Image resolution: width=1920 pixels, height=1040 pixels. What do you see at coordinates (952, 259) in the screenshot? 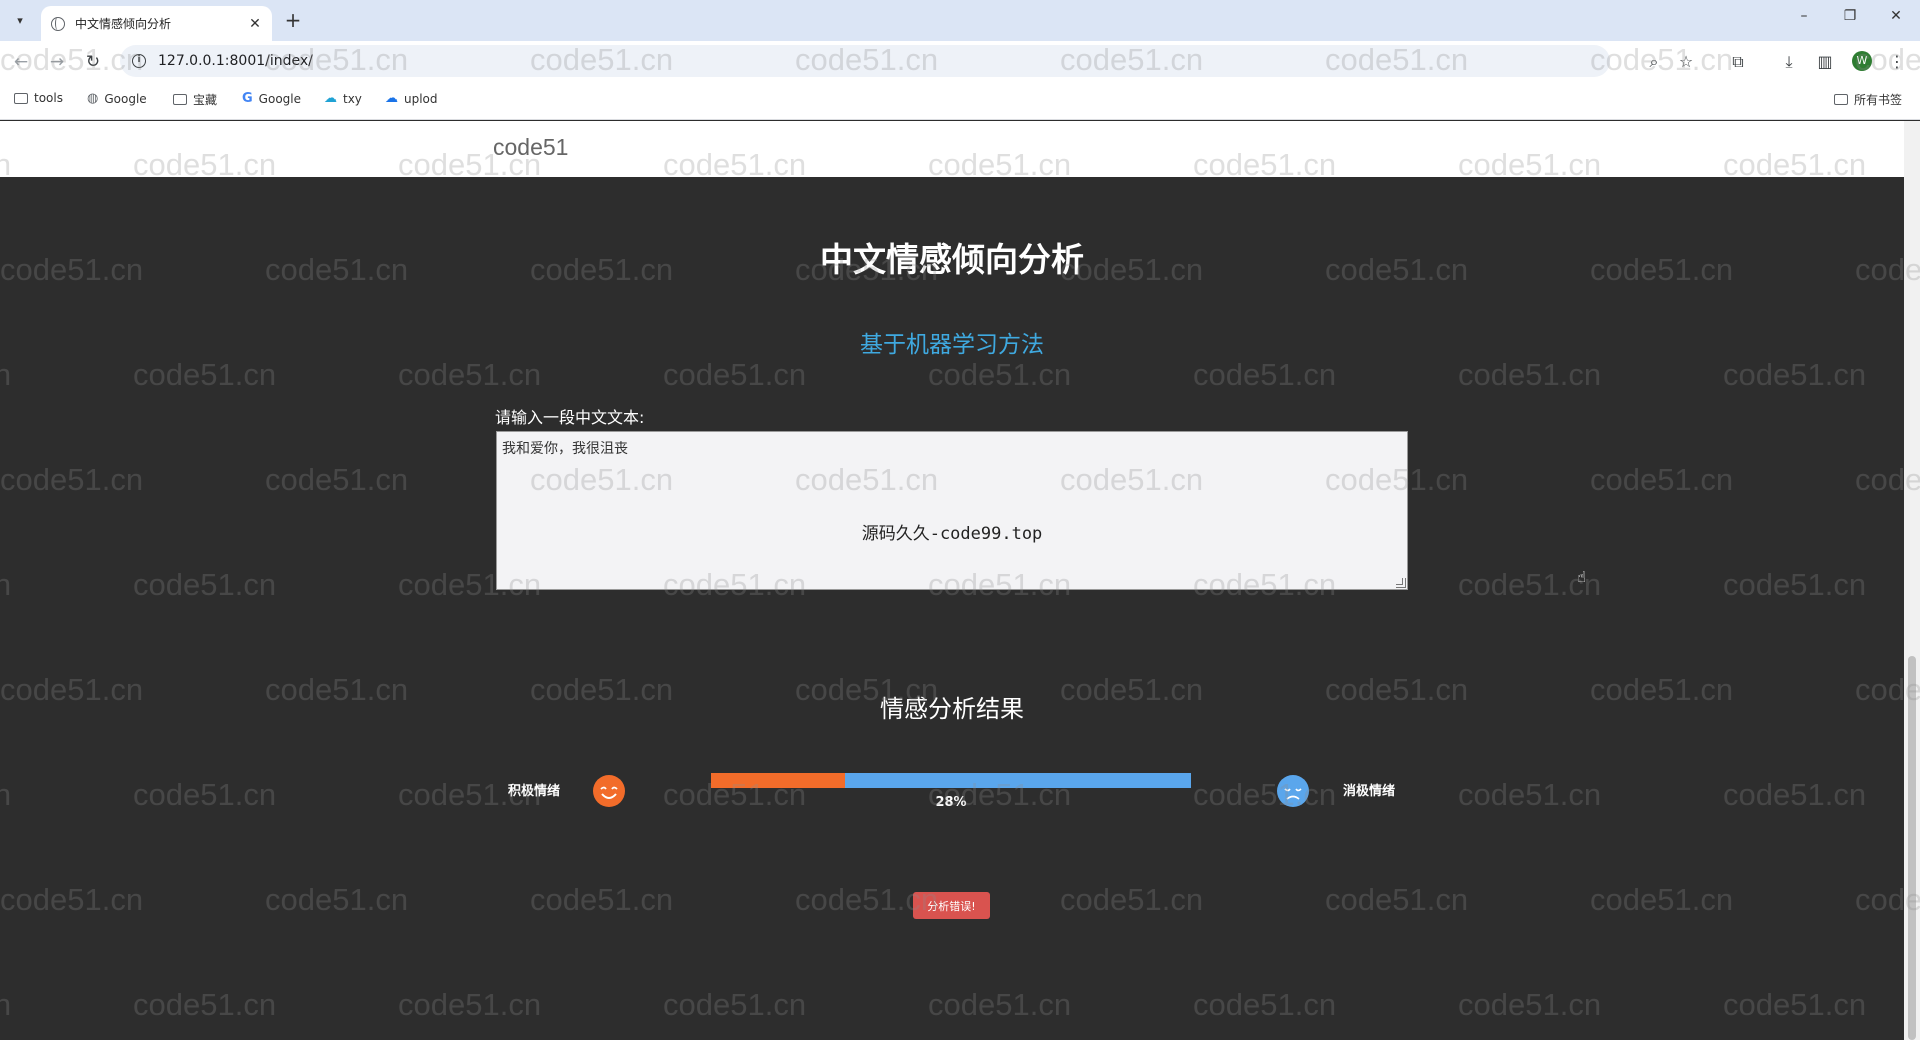
I see `page-title: 中文情感倾向分析` at bounding box center [952, 259].